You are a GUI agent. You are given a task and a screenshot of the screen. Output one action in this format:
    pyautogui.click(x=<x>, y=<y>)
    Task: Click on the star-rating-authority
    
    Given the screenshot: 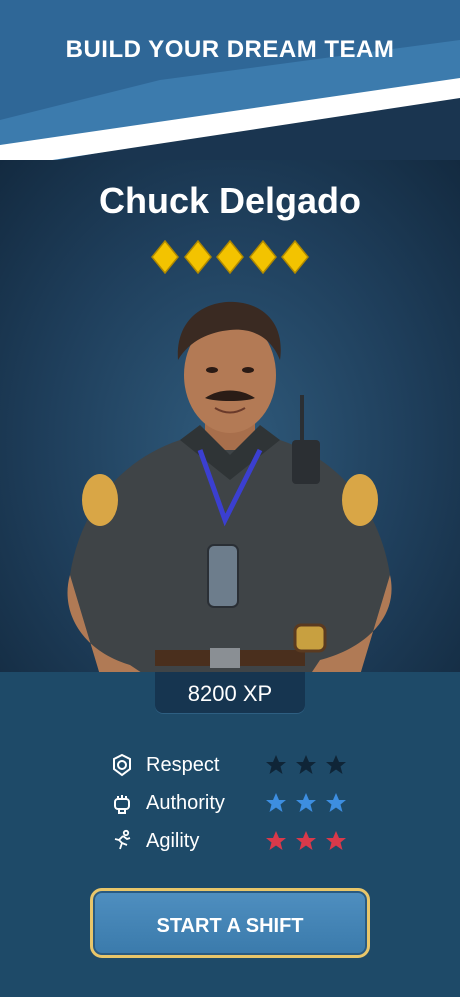 What is the action you would take?
    pyautogui.click(x=306, y=803)
    